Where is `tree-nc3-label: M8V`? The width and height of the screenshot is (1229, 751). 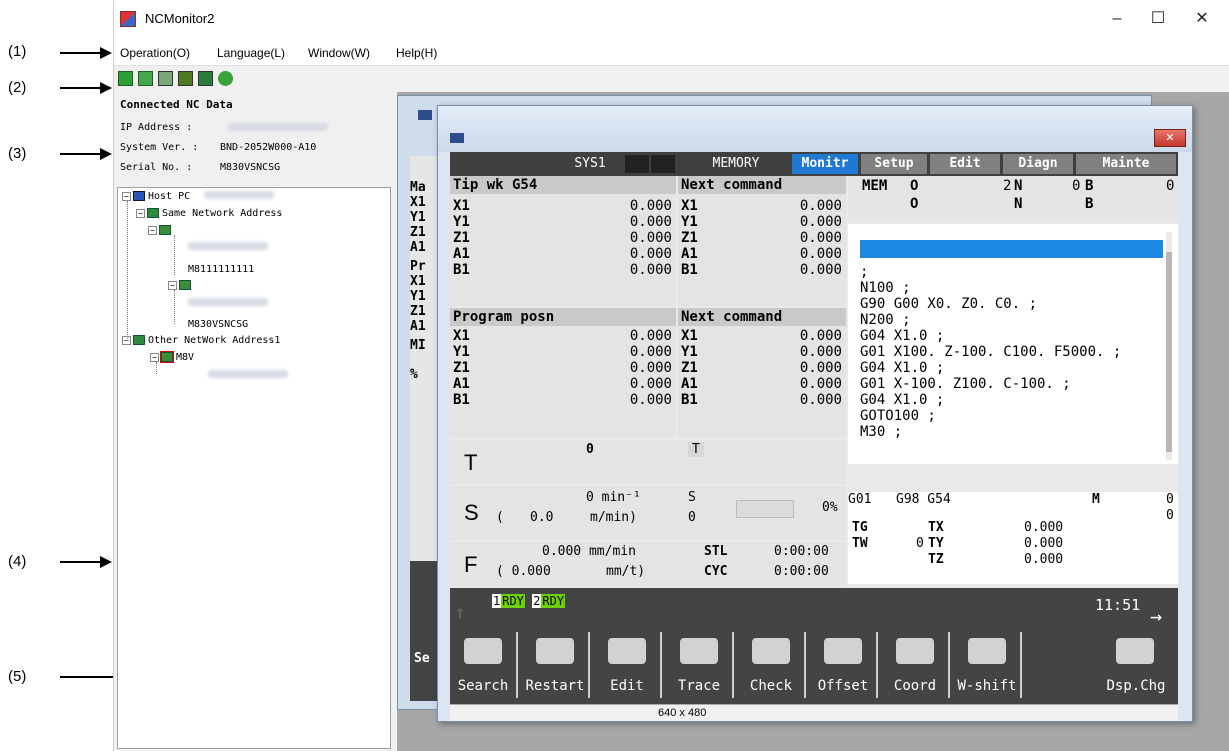
tree-nc3-label: M8V is located at coordinates (185, 357).